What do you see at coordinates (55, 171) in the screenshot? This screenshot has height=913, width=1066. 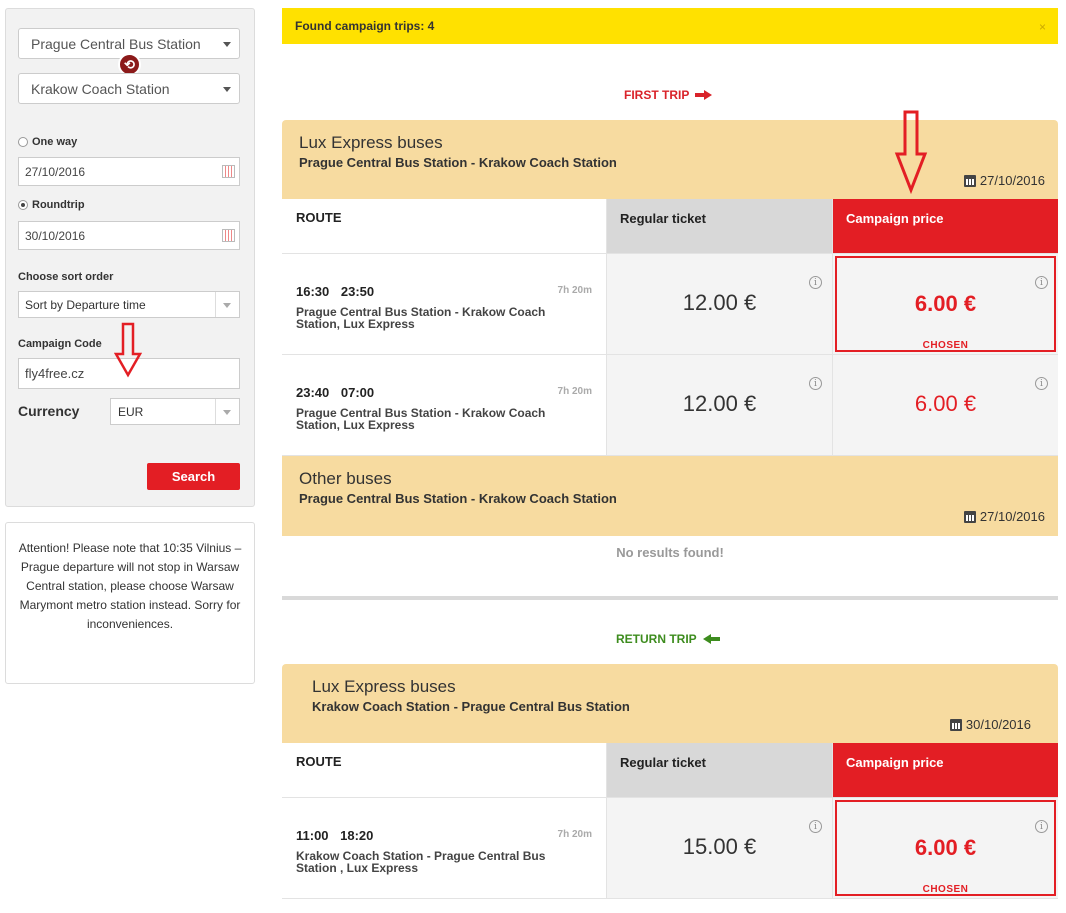 I see `depart-date-value: 27/10/2016` at bounding box center [55, 171].